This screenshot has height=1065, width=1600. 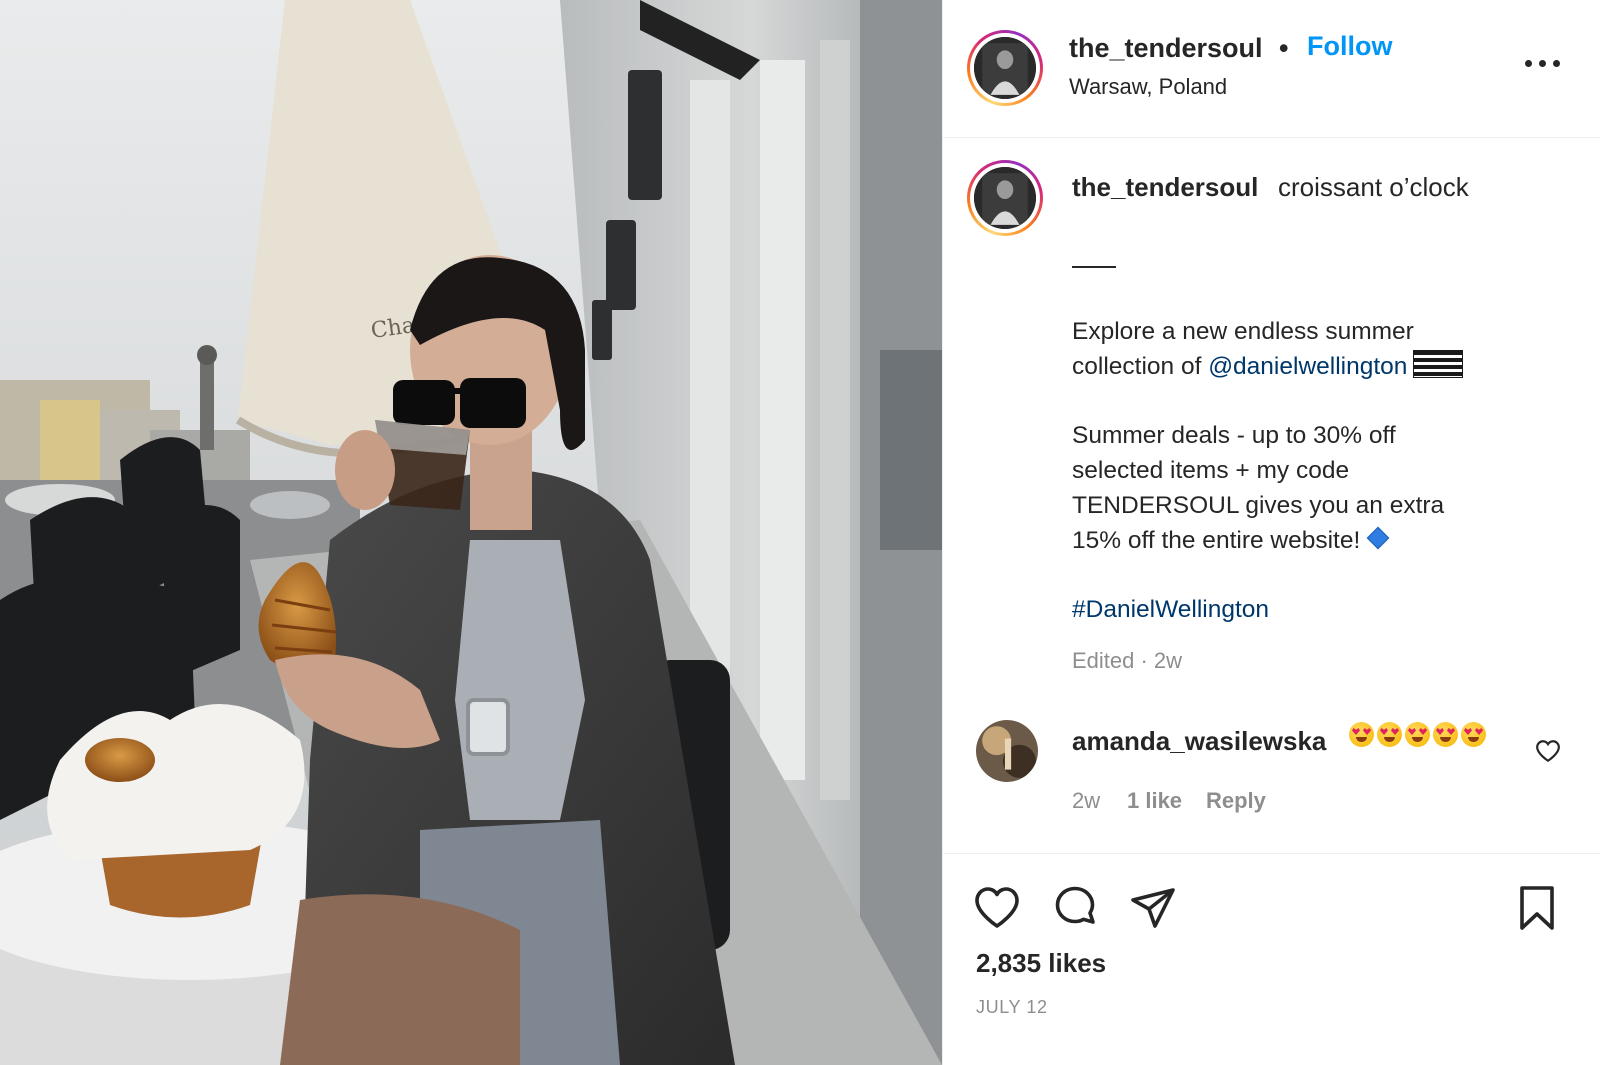 What do you see at coordinates (1075, 905) in the screenshot?
I see `comment-icon` at bounding box center [1075, 905].